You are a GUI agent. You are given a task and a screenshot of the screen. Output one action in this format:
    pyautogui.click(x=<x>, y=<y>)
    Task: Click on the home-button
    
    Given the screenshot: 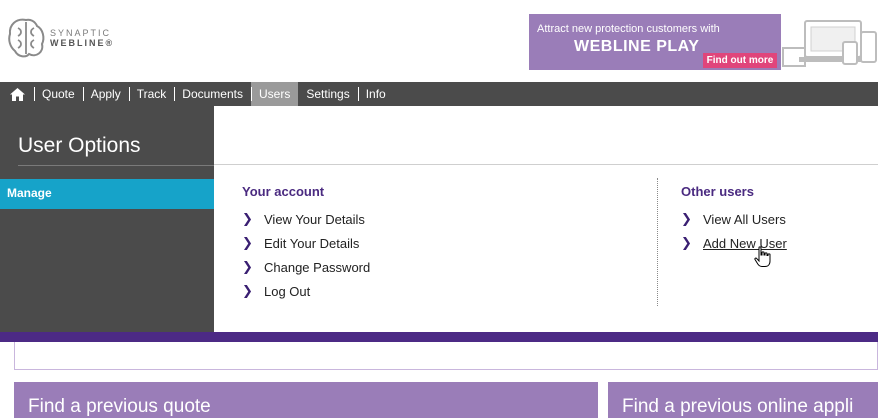 What is the action you would take?
    pyautogui.click(x=17, y=94)
    